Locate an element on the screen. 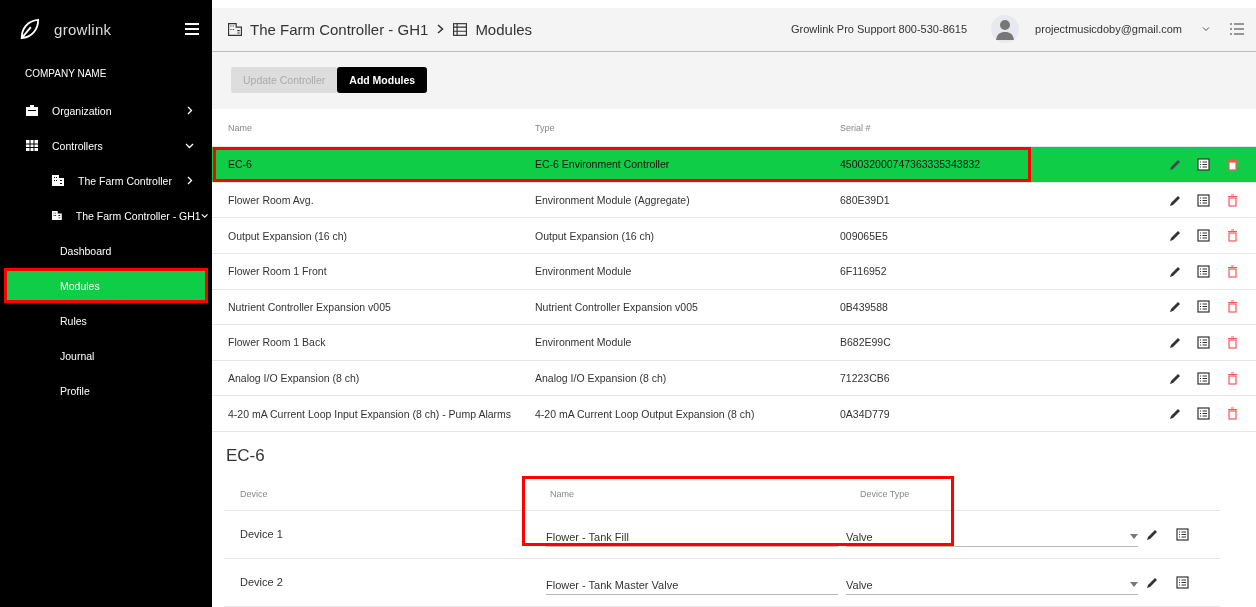 The height and width of the screenshot is (607, 1256). avatar-icon is located at coordinates (1005, 29).